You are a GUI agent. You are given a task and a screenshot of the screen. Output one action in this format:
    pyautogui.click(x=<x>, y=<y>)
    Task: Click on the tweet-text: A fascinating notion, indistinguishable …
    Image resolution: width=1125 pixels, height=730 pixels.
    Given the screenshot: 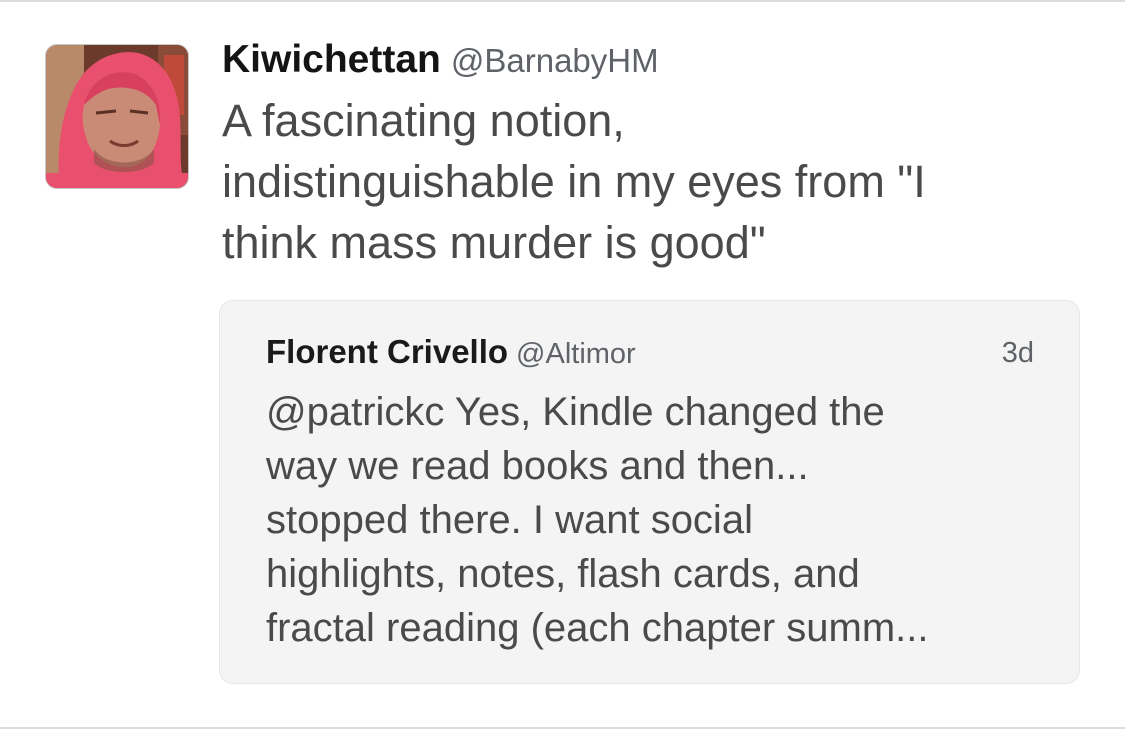 What is the action you would take?
    pyautogui.click(x=574, y=181)
    